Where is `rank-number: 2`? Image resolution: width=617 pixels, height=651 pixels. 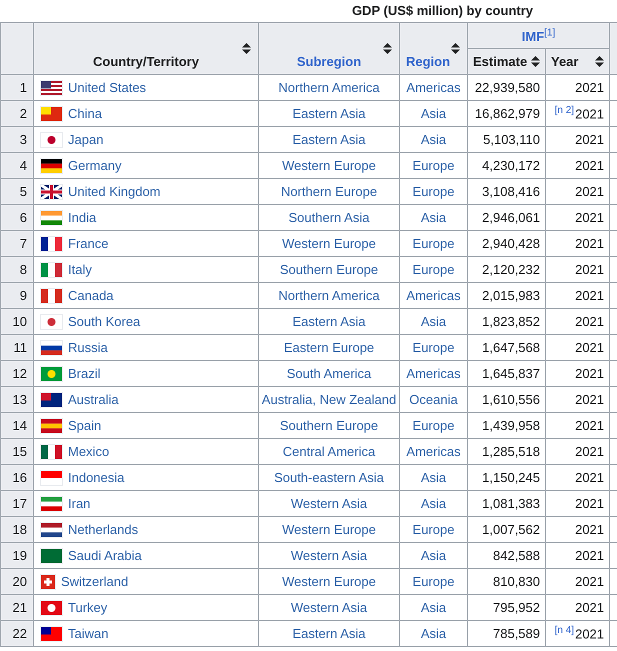
rank-number: 2 is located at coordinates (17, 113).